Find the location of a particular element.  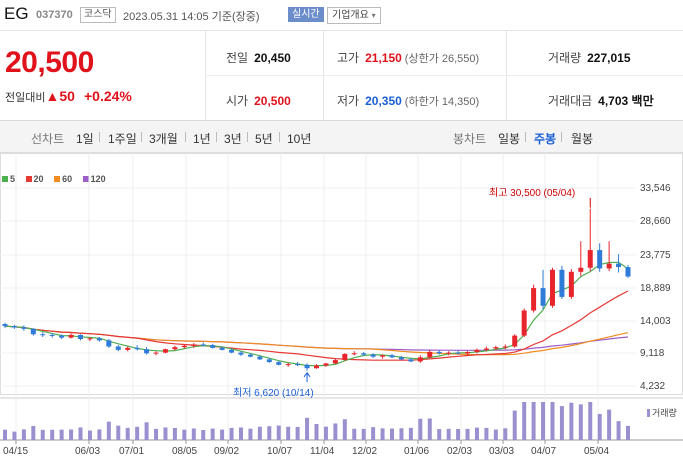

tab-10y: 10년 is located at coordinates (299, 138).